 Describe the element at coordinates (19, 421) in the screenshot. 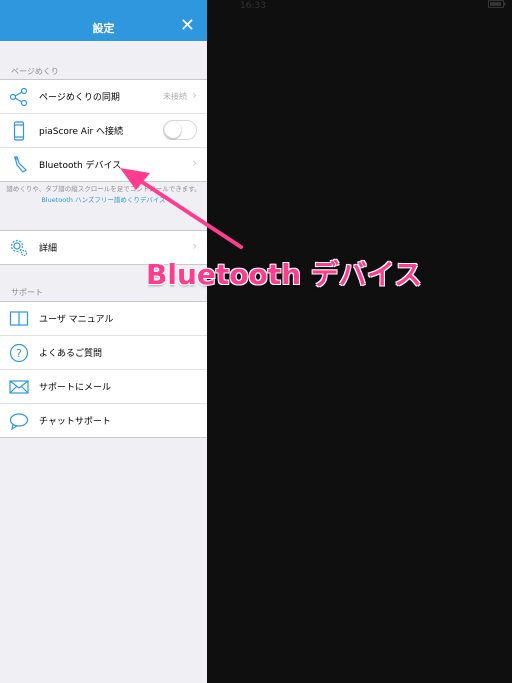

I see `chat-icon` at that location.